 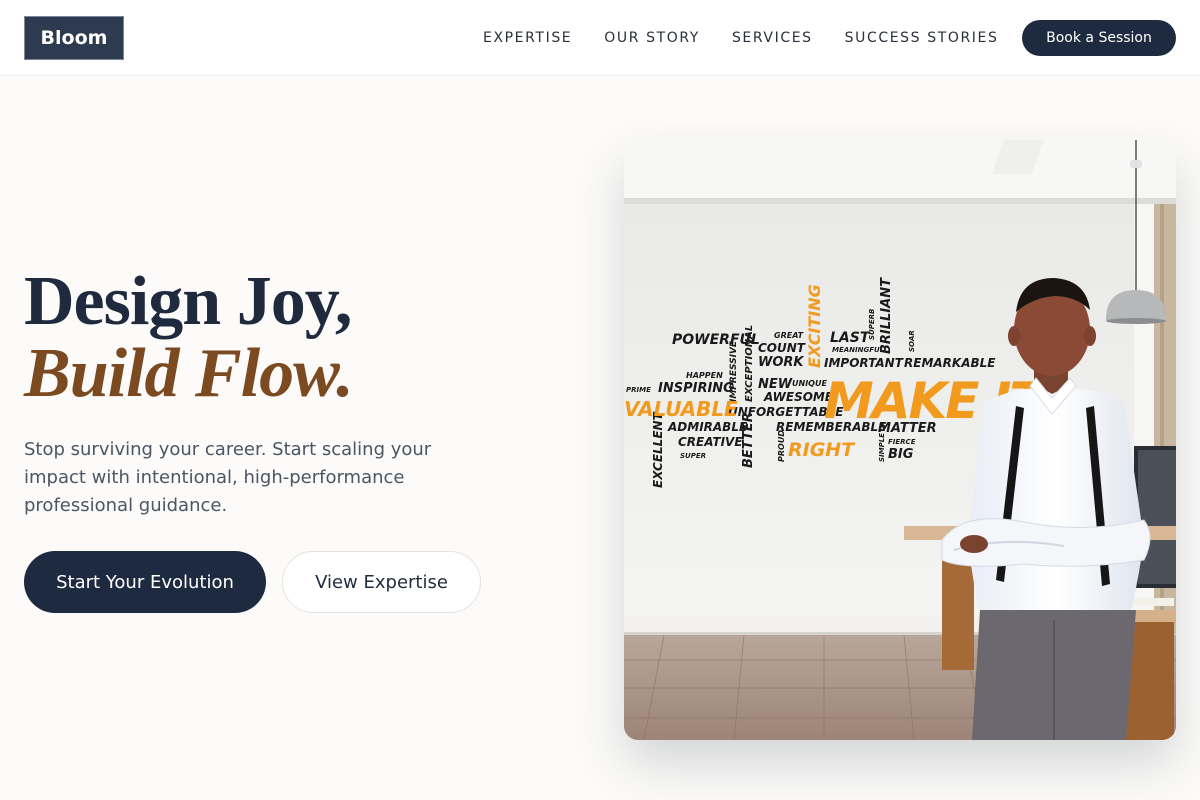 What do you see at coordinates (814, 326) in the screenshot?
I see `wordcloud-word-accent: EXCITING` at bounding box center [814, 326].